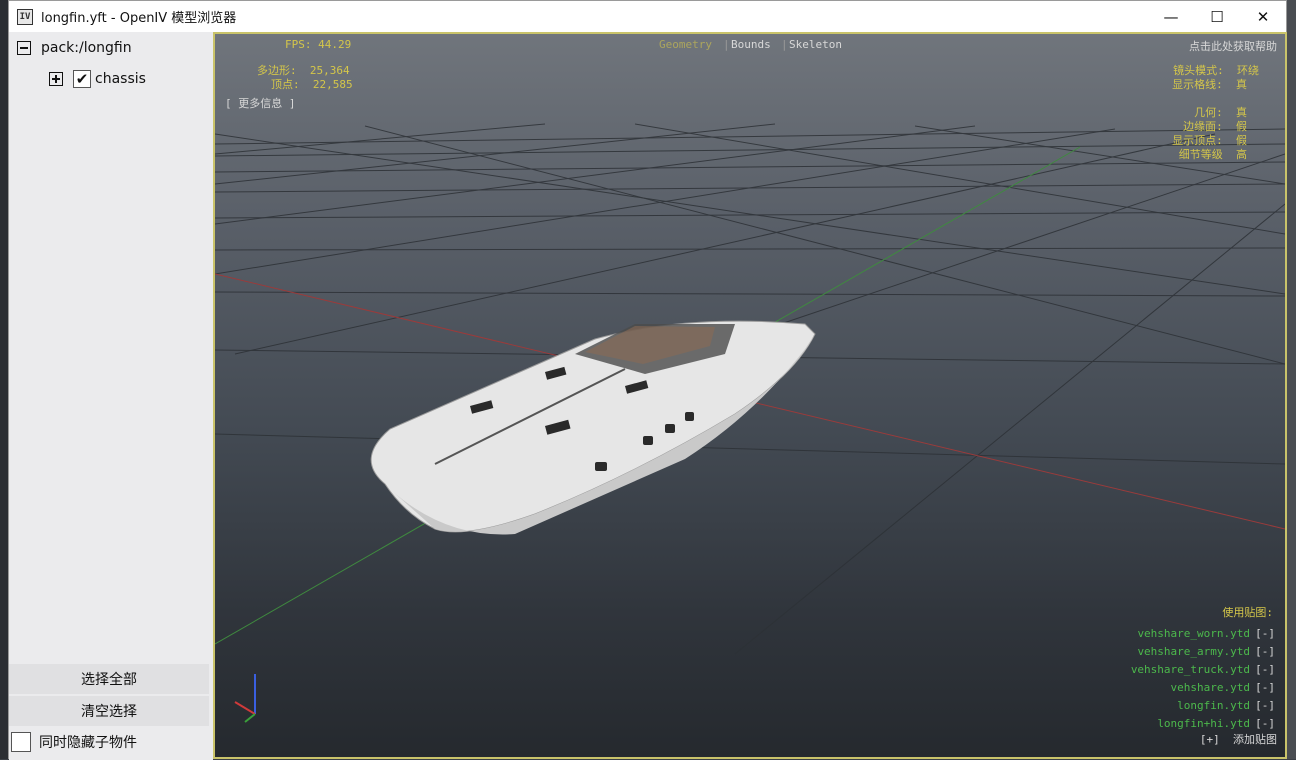  I want to click on tab-skeleton: Skeleton, so click(815, 44).